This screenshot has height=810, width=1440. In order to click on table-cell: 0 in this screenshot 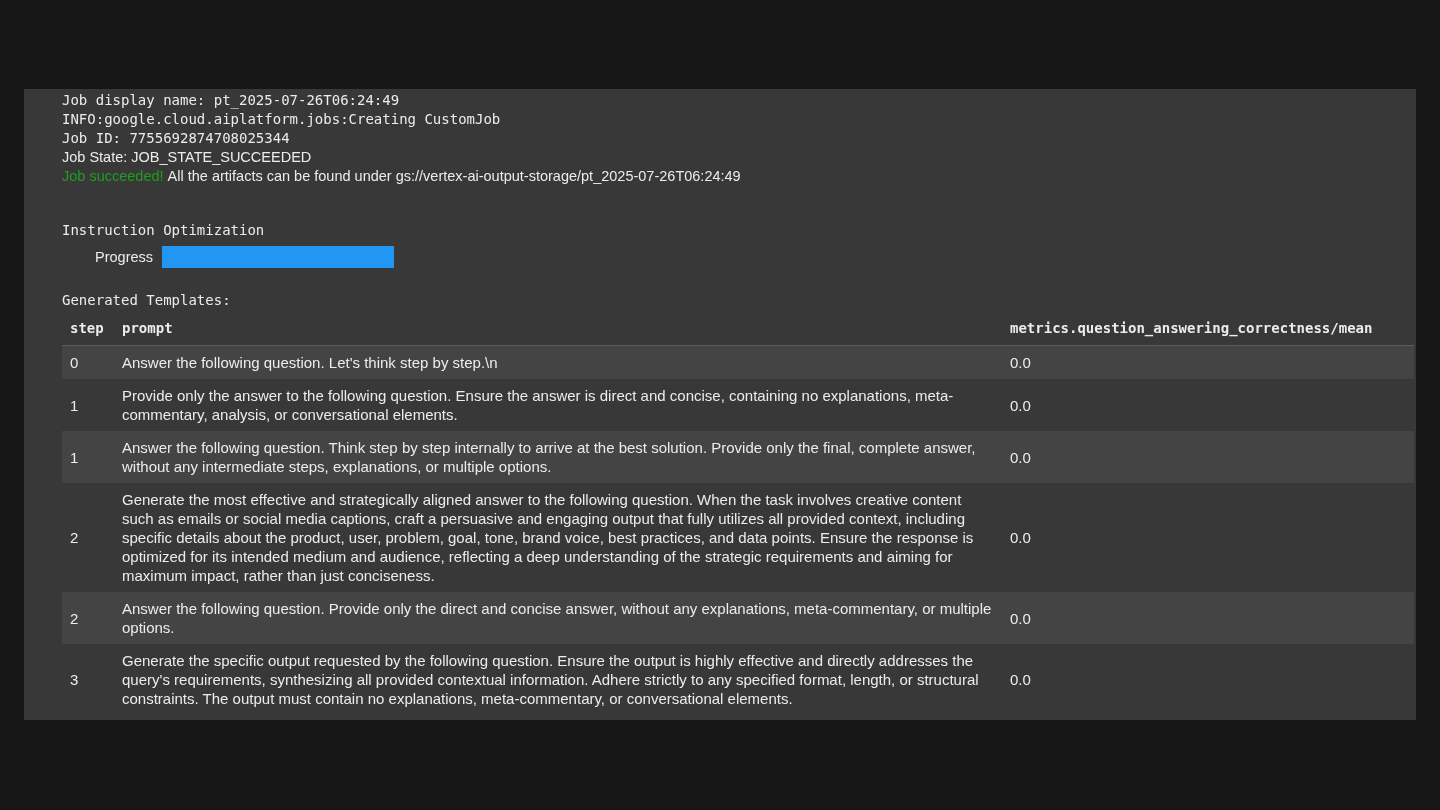, I will do `click(88, 362)`.